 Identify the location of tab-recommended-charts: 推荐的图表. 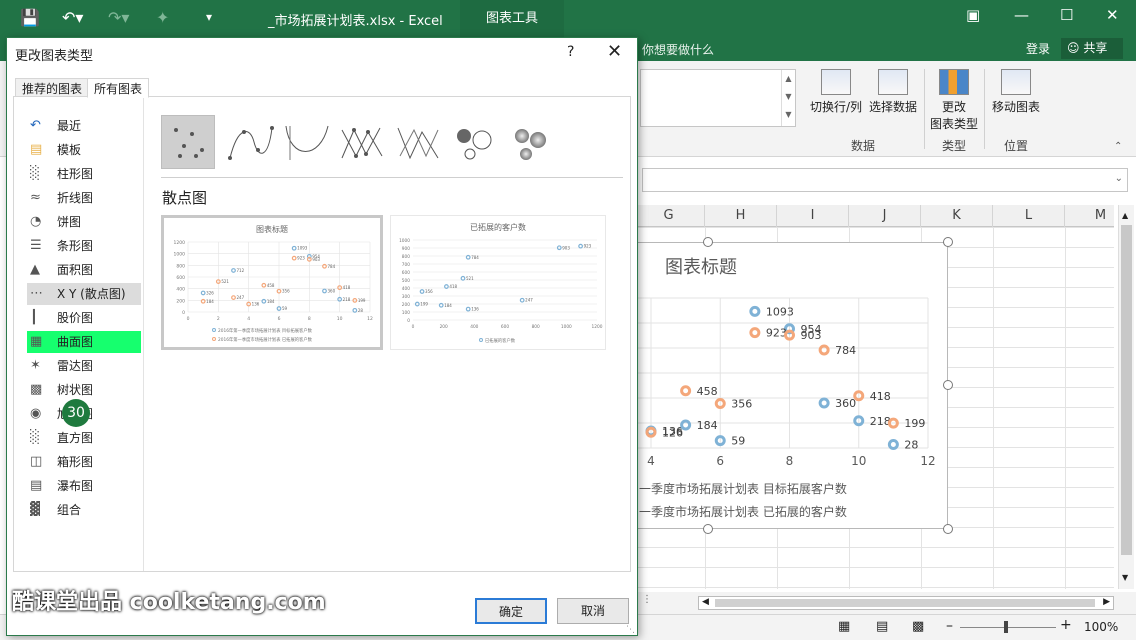
(52, 88).